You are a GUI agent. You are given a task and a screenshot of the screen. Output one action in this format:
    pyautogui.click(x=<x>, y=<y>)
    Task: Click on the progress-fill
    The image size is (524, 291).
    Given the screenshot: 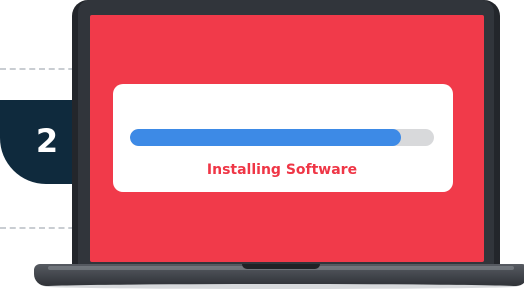 What is the action you would take?
    pyautogui.click(x=265, y=137)
    